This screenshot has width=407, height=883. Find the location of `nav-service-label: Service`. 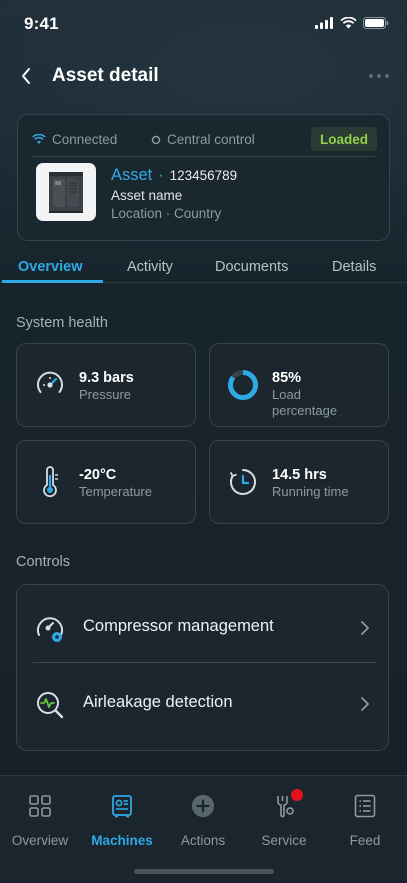

nav-service-label: Service is located at coordinates (284, 840).